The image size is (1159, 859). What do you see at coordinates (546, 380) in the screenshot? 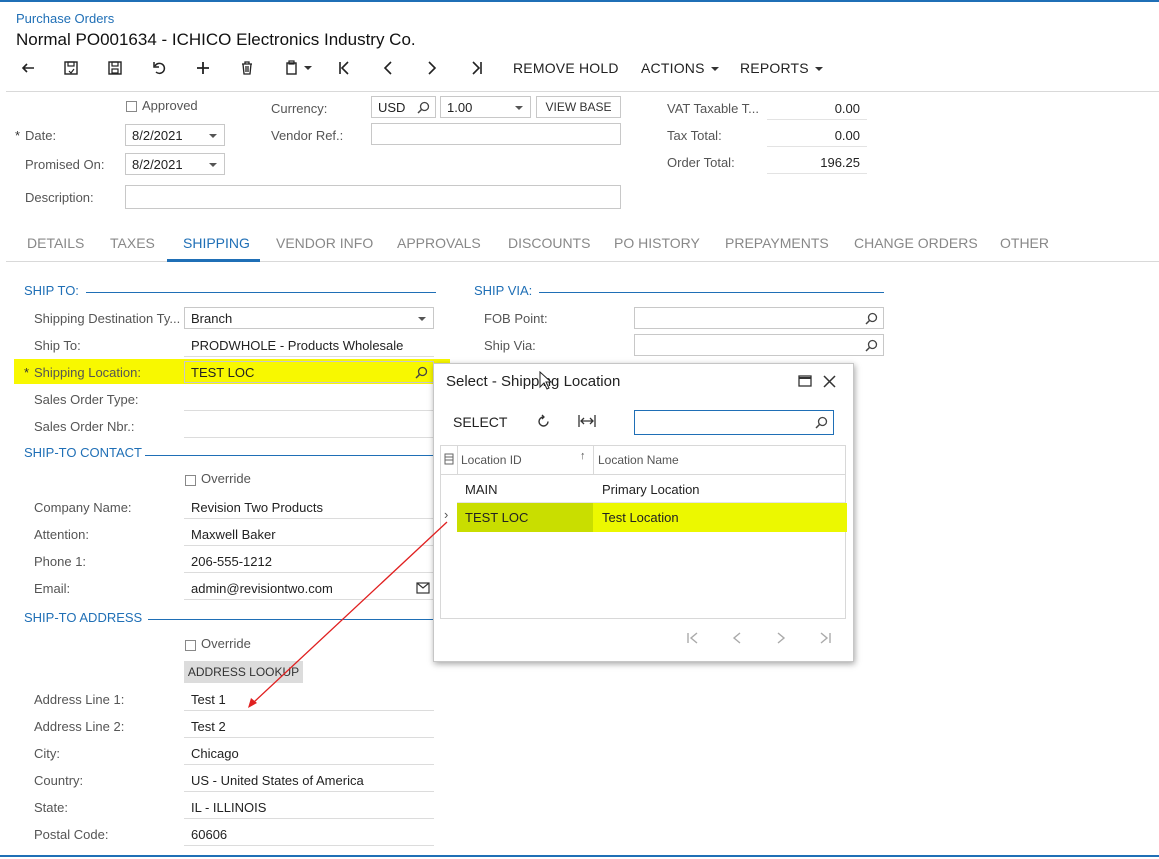
I see `mouse-cursor-icon` at bounding box center [546, 380].